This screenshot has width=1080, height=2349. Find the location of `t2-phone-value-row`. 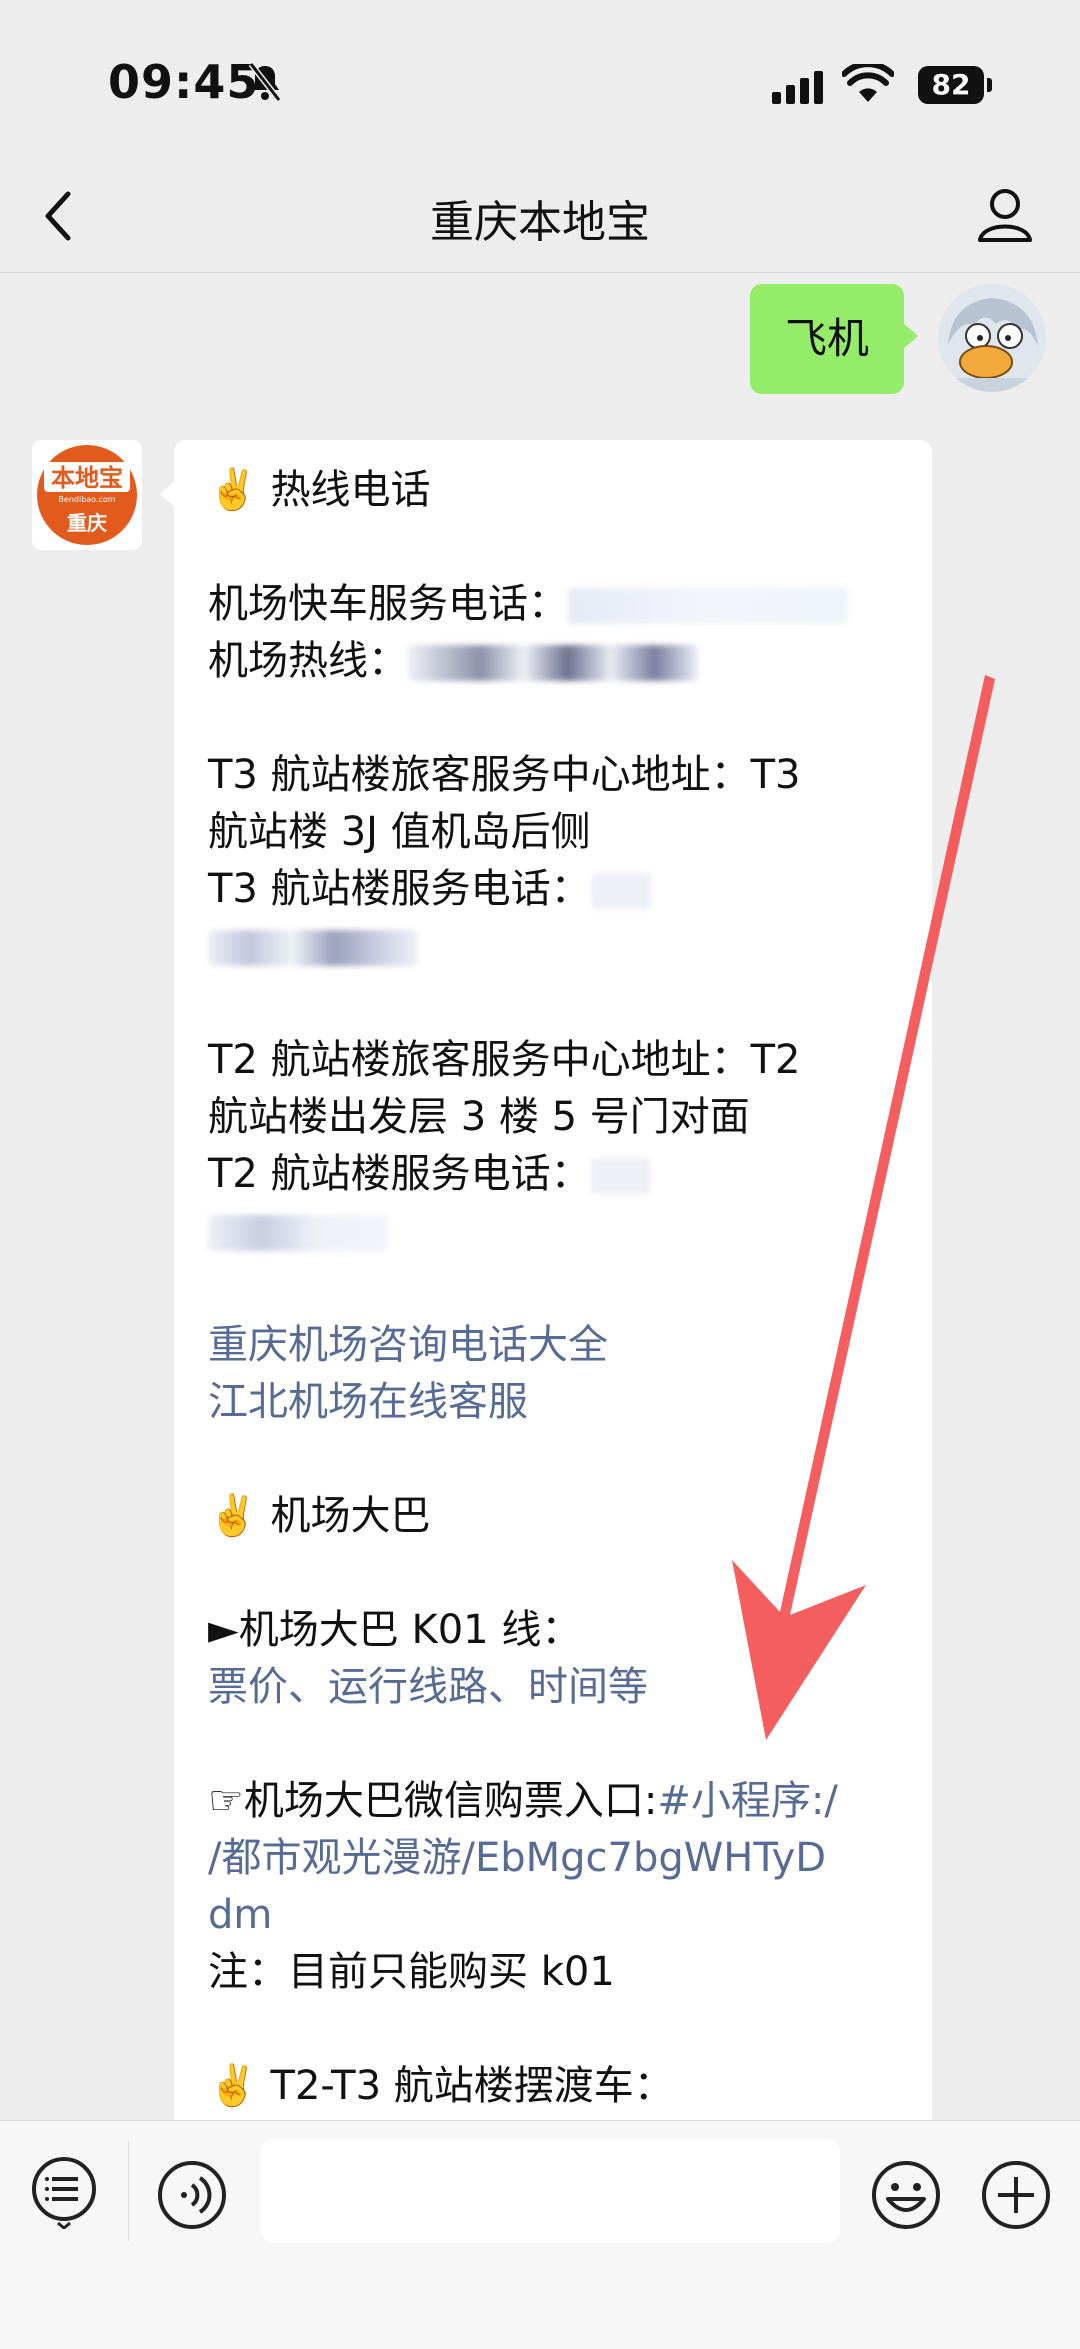

t2-phone-value-row is located at coordinates (558, 1231).